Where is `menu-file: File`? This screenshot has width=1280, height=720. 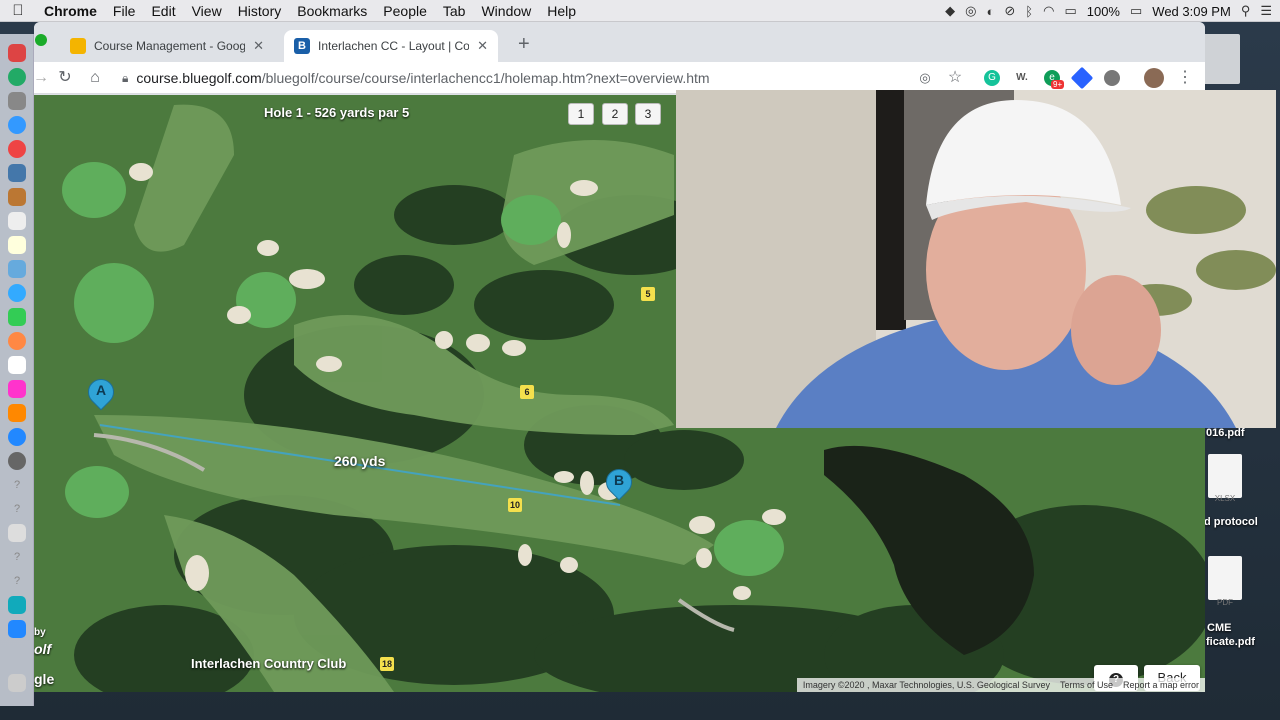 menu-file: File is located at coordinates (124, 11).